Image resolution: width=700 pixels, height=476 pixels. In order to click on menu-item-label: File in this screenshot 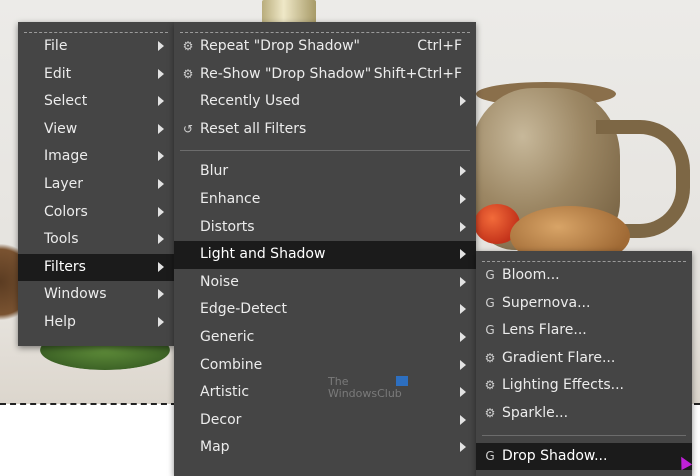, I will do `click(56, 46)`.